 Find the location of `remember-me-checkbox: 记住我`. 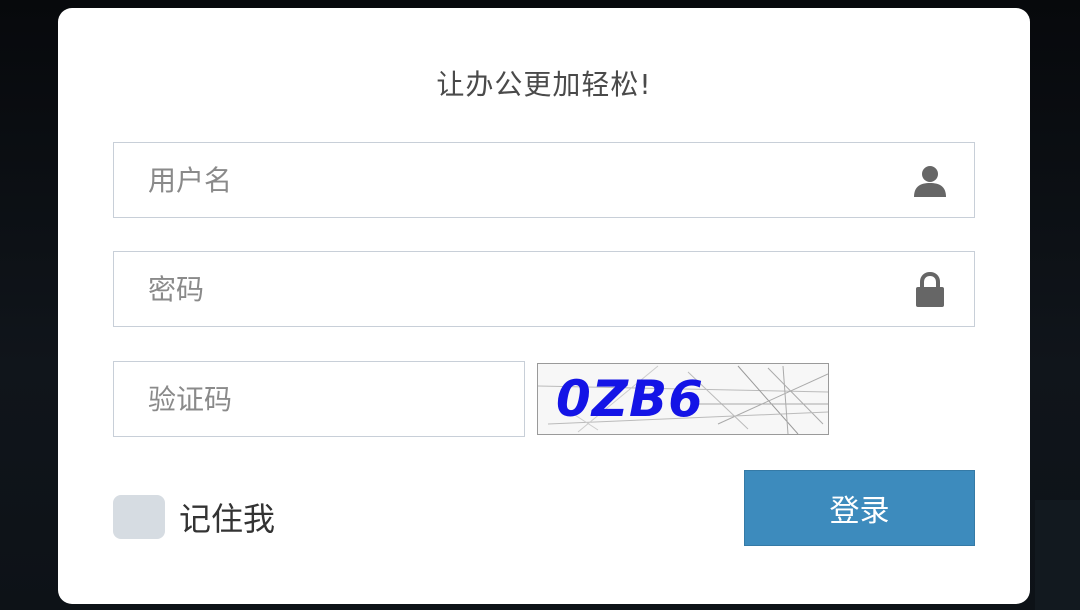

remember-me-checkbox: 记住我 is located at coordinates (194, 517).